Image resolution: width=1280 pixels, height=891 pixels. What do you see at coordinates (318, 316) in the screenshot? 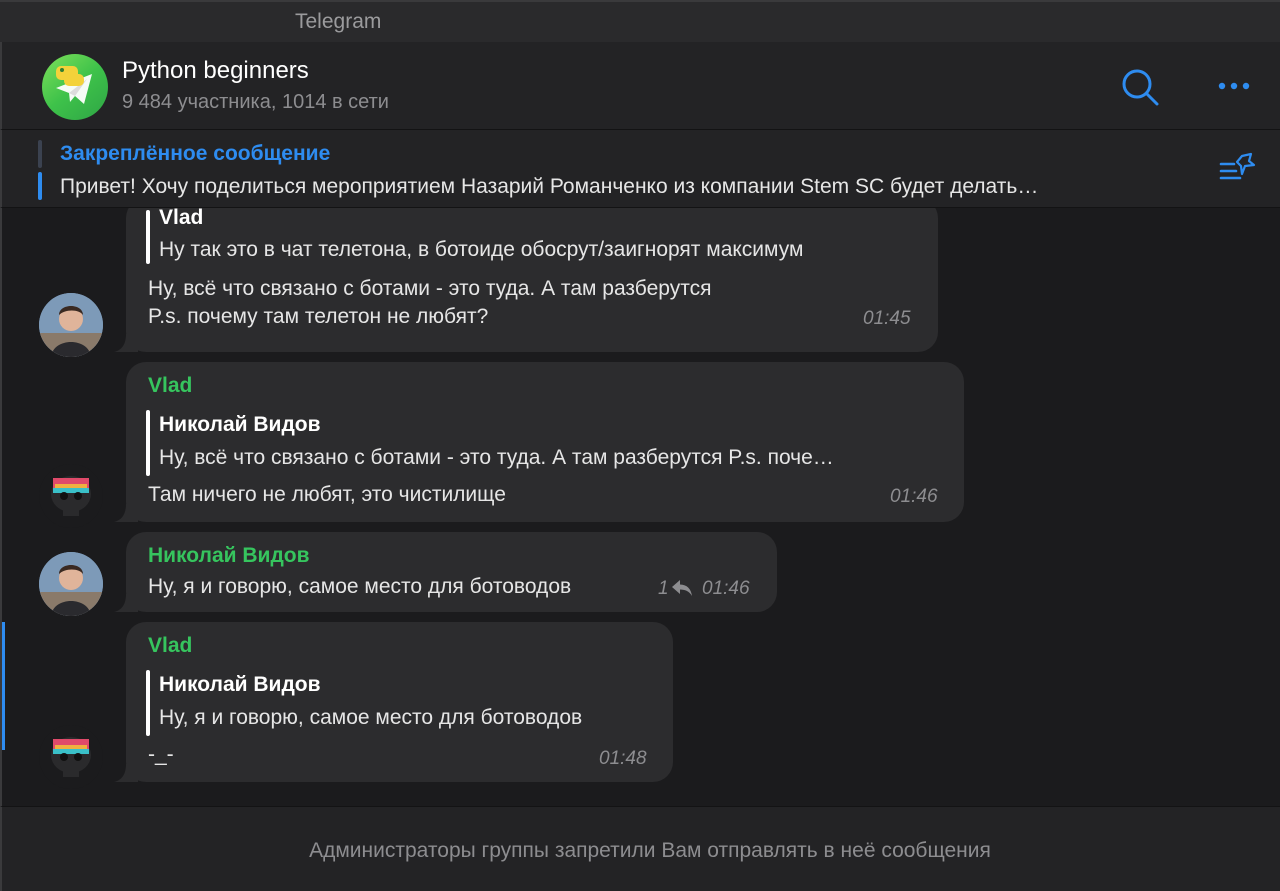
I see `message-text-line: P.s. почему там телетон не любят?` at bounding box center [318, 316].